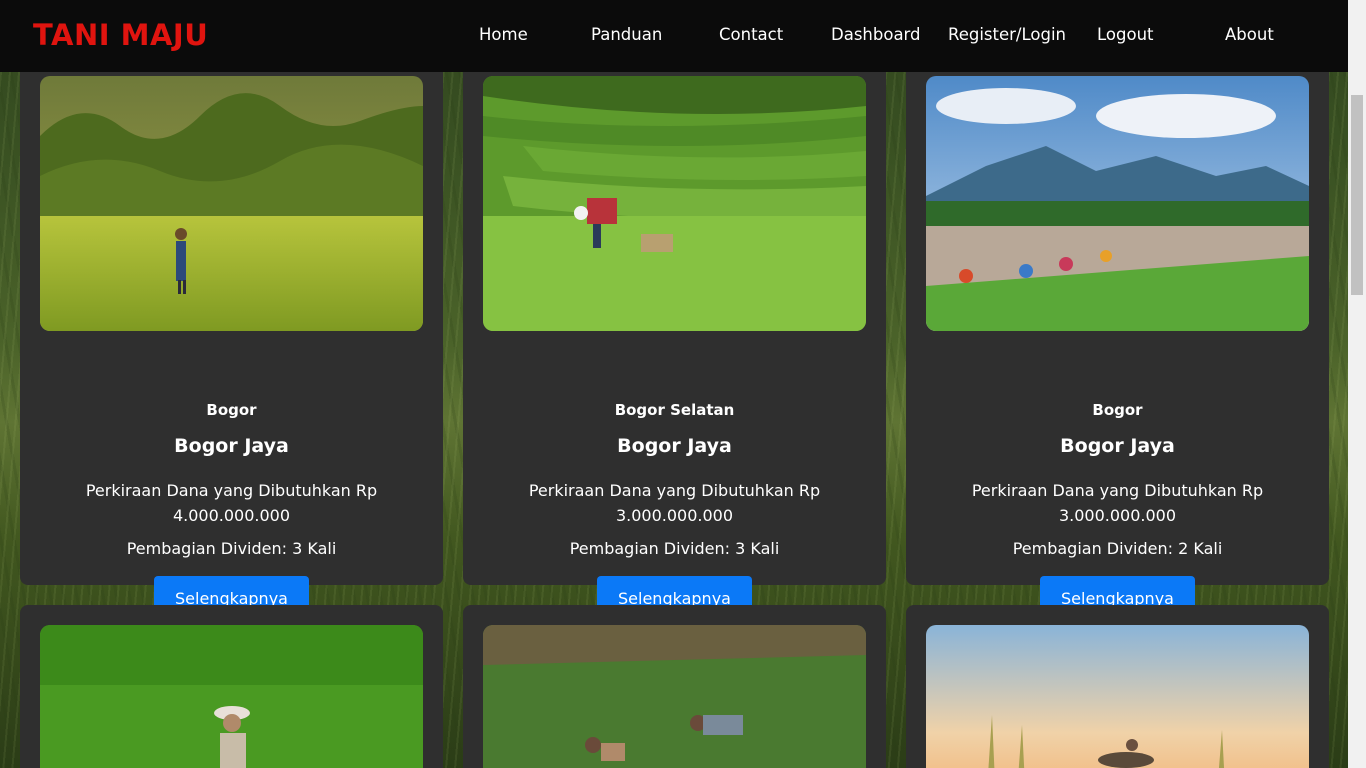 The height and width of the screenshot is (768, 1366). What do you see at coordinates (1125, 34) in the screenshot?
I see `nav-logout: Logout` at bounding box center [1125, 34].